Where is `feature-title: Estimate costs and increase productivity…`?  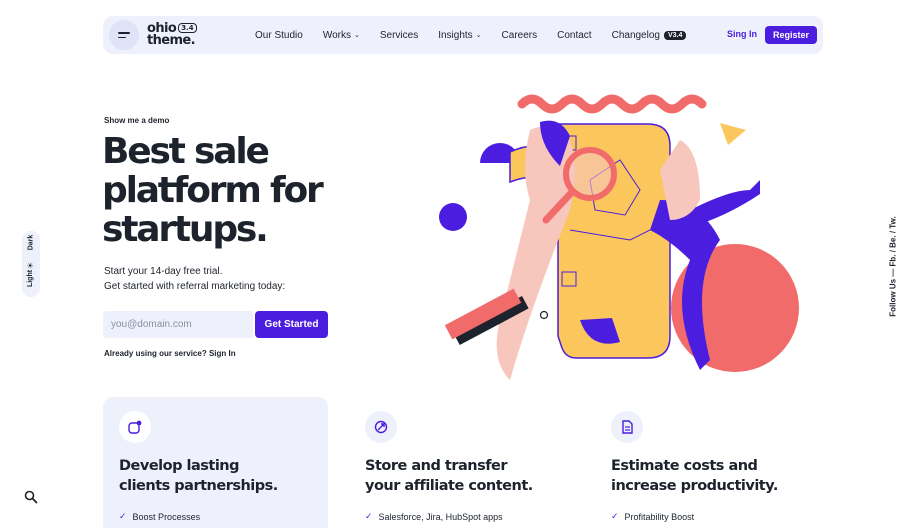
feature-title: Estimate costs and increase productivity… is located at coordinates (711, 476).